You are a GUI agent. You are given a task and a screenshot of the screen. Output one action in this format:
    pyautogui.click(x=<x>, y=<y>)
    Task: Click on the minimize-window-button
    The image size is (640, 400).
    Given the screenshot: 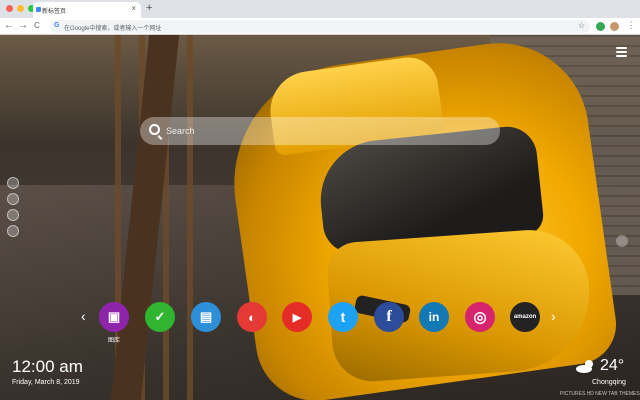 What is the action you would take?
    pyautogui.click(x=20, y=8)
    